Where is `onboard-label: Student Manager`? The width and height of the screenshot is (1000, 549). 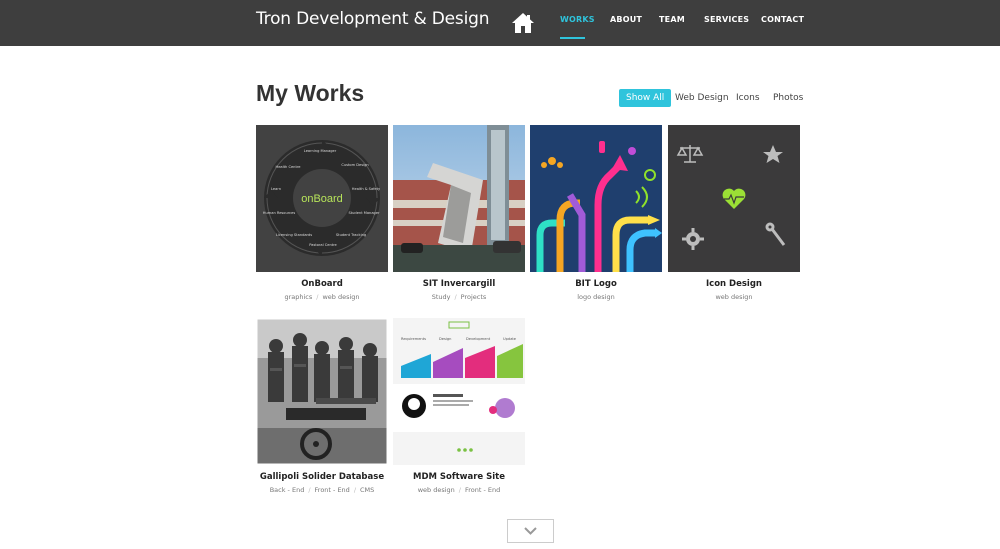 onboard-label: Student Manager is located at coordinates (364, 213).